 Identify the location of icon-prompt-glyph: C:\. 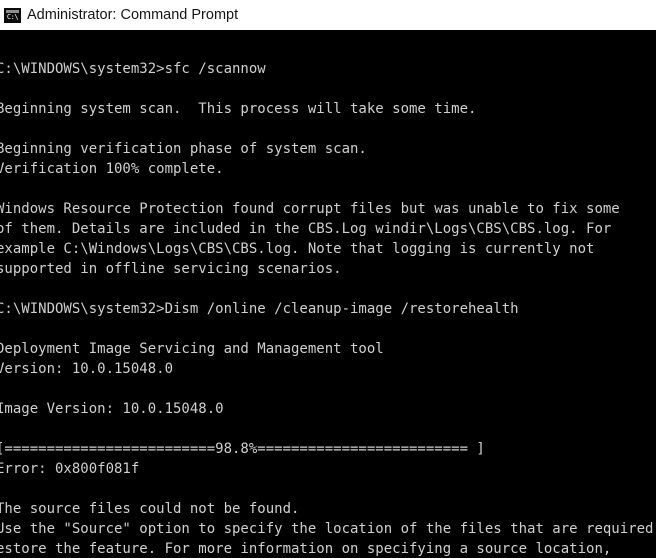
(12, 16).